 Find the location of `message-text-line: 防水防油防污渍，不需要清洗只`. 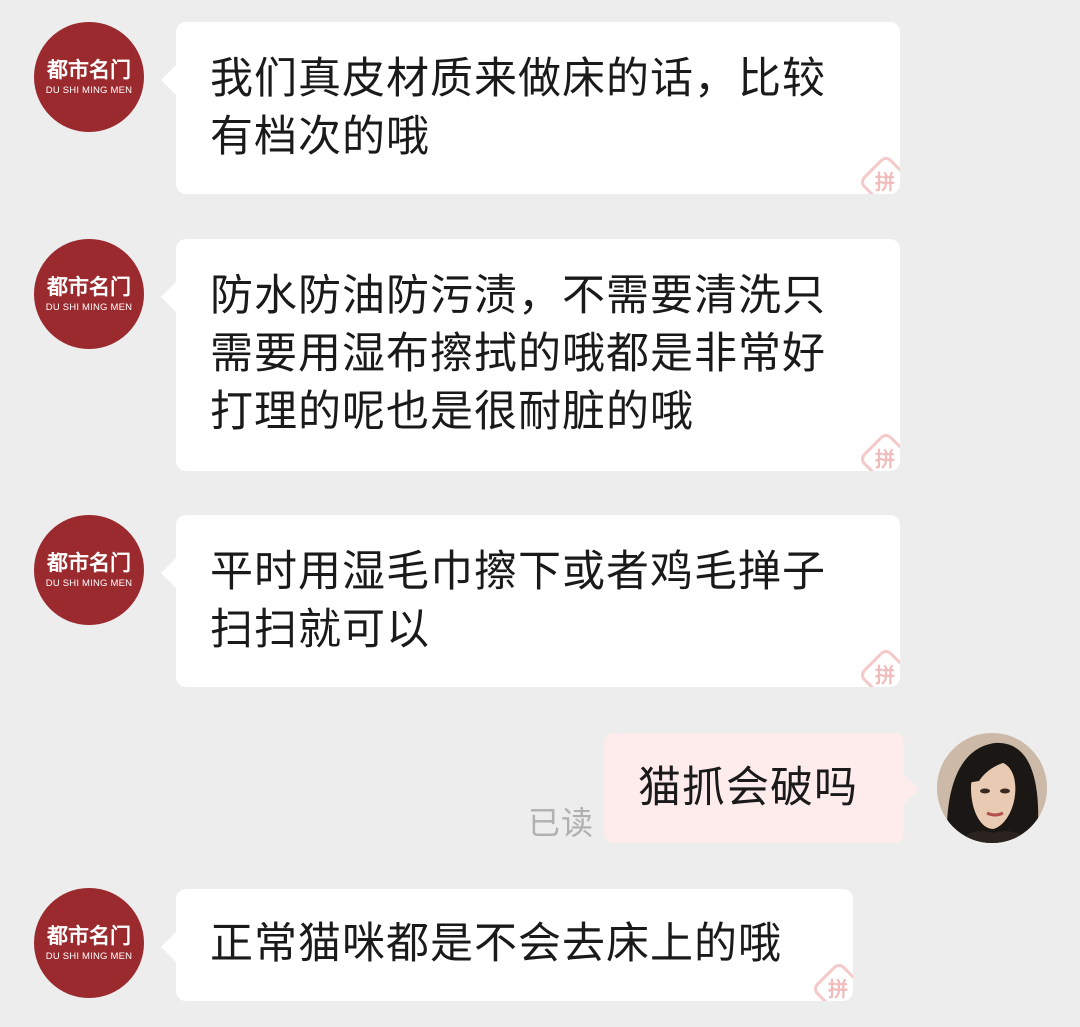

message-text-line: 防水防油防污渍，不需要清洗只 is located at coordinates (518, 296).